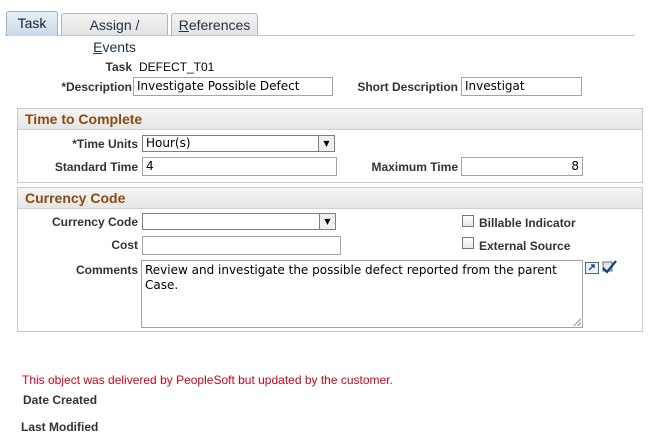  Describe the element at coordinates (106, 270) in the screenshot. I see `comments-label: Comments` at that location.